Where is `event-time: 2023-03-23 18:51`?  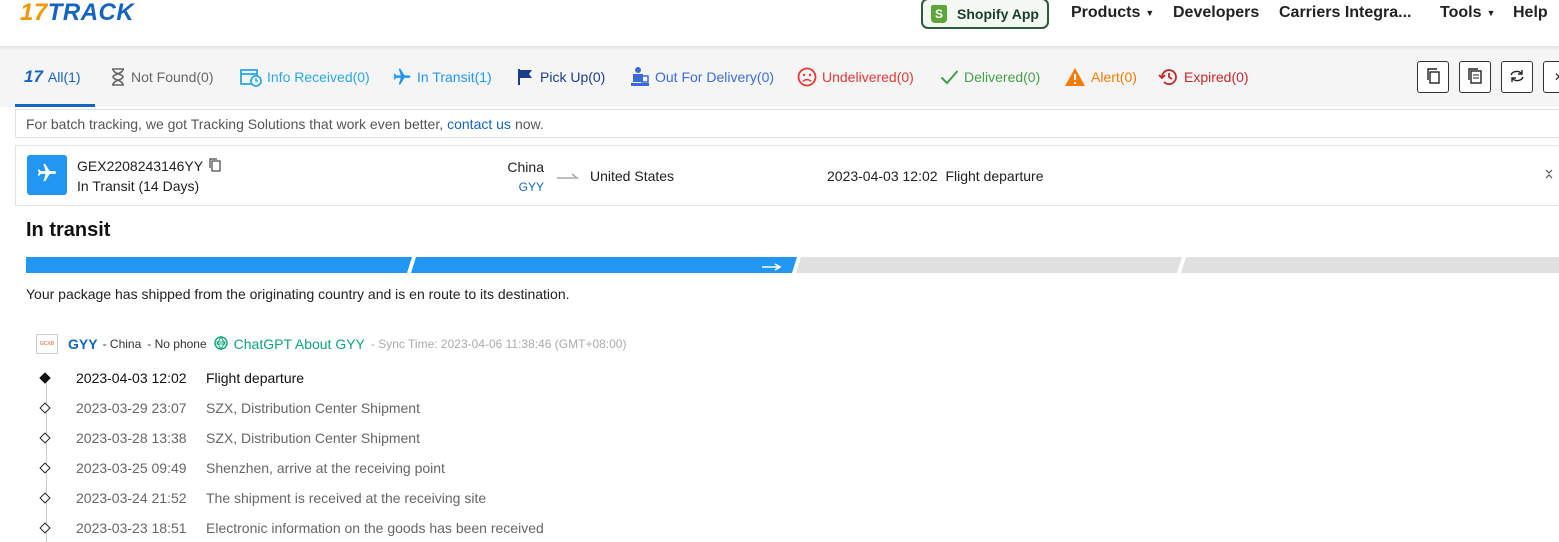 event-time: 2023-03-23 18:51 is located at coordinates (131, 528).